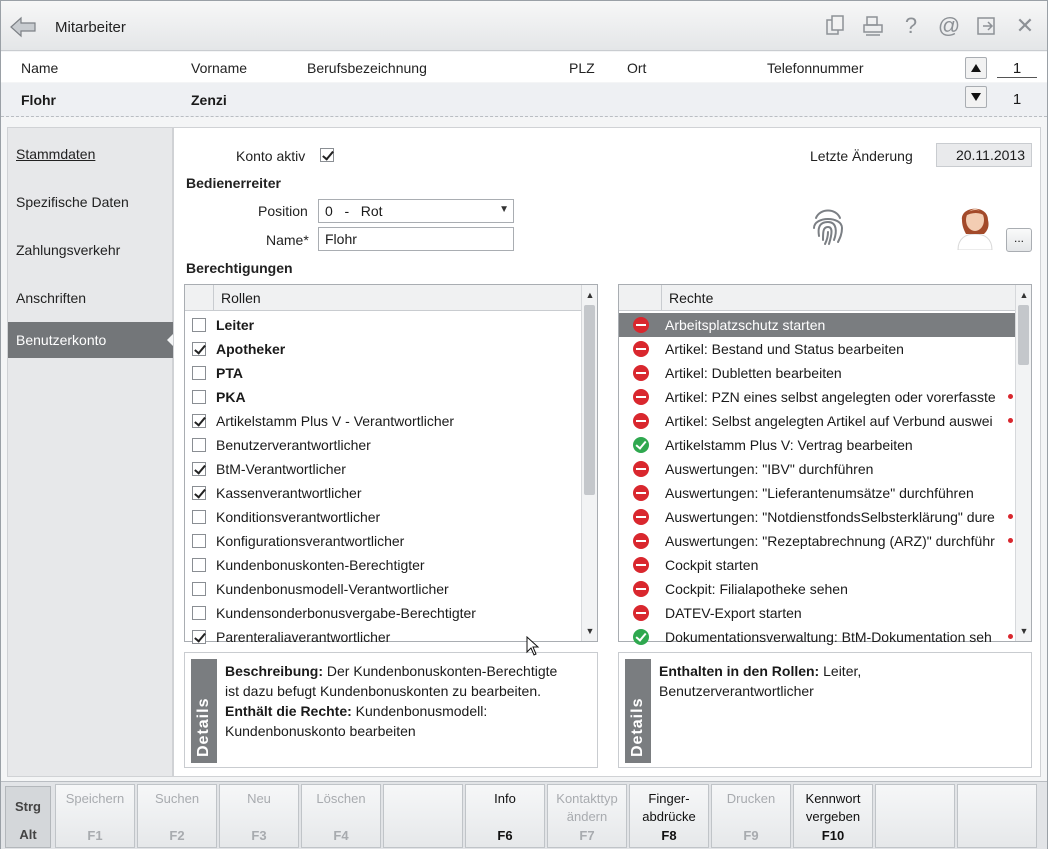 This screenshot has height=849, width=1048. What do you see at coordinates (873, 26) in the screenshot?
I see `print-icon` at bounding box center [873, 26].